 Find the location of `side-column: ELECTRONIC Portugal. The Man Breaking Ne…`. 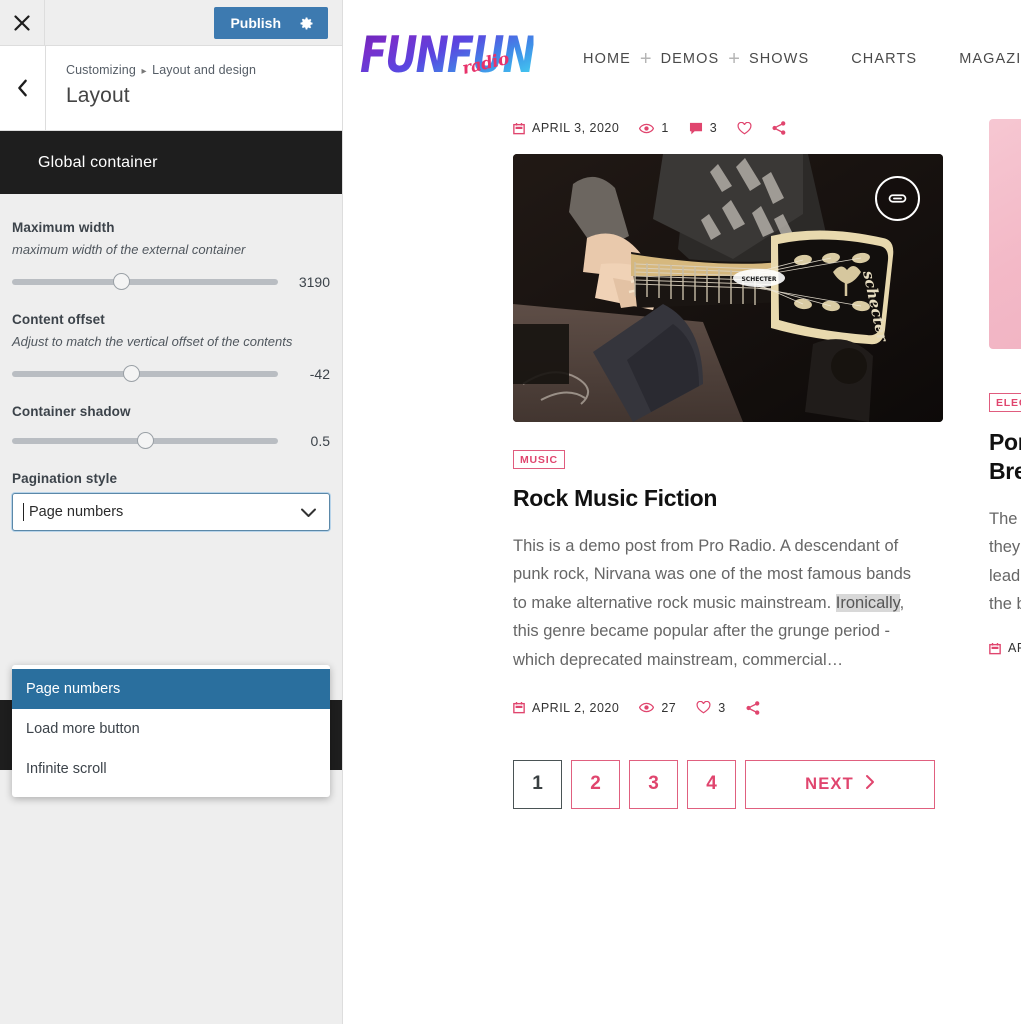

side-column: ELECTRONIC Portugal. The Man Breaking Ne… is located at coordinates (998, 463).